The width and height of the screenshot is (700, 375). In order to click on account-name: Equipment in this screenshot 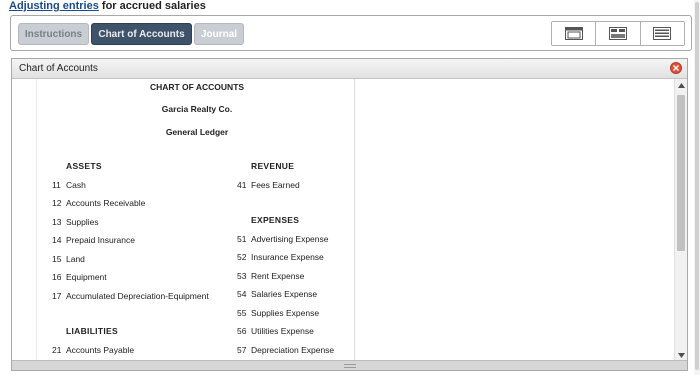, I will do `click(86, 277)`.